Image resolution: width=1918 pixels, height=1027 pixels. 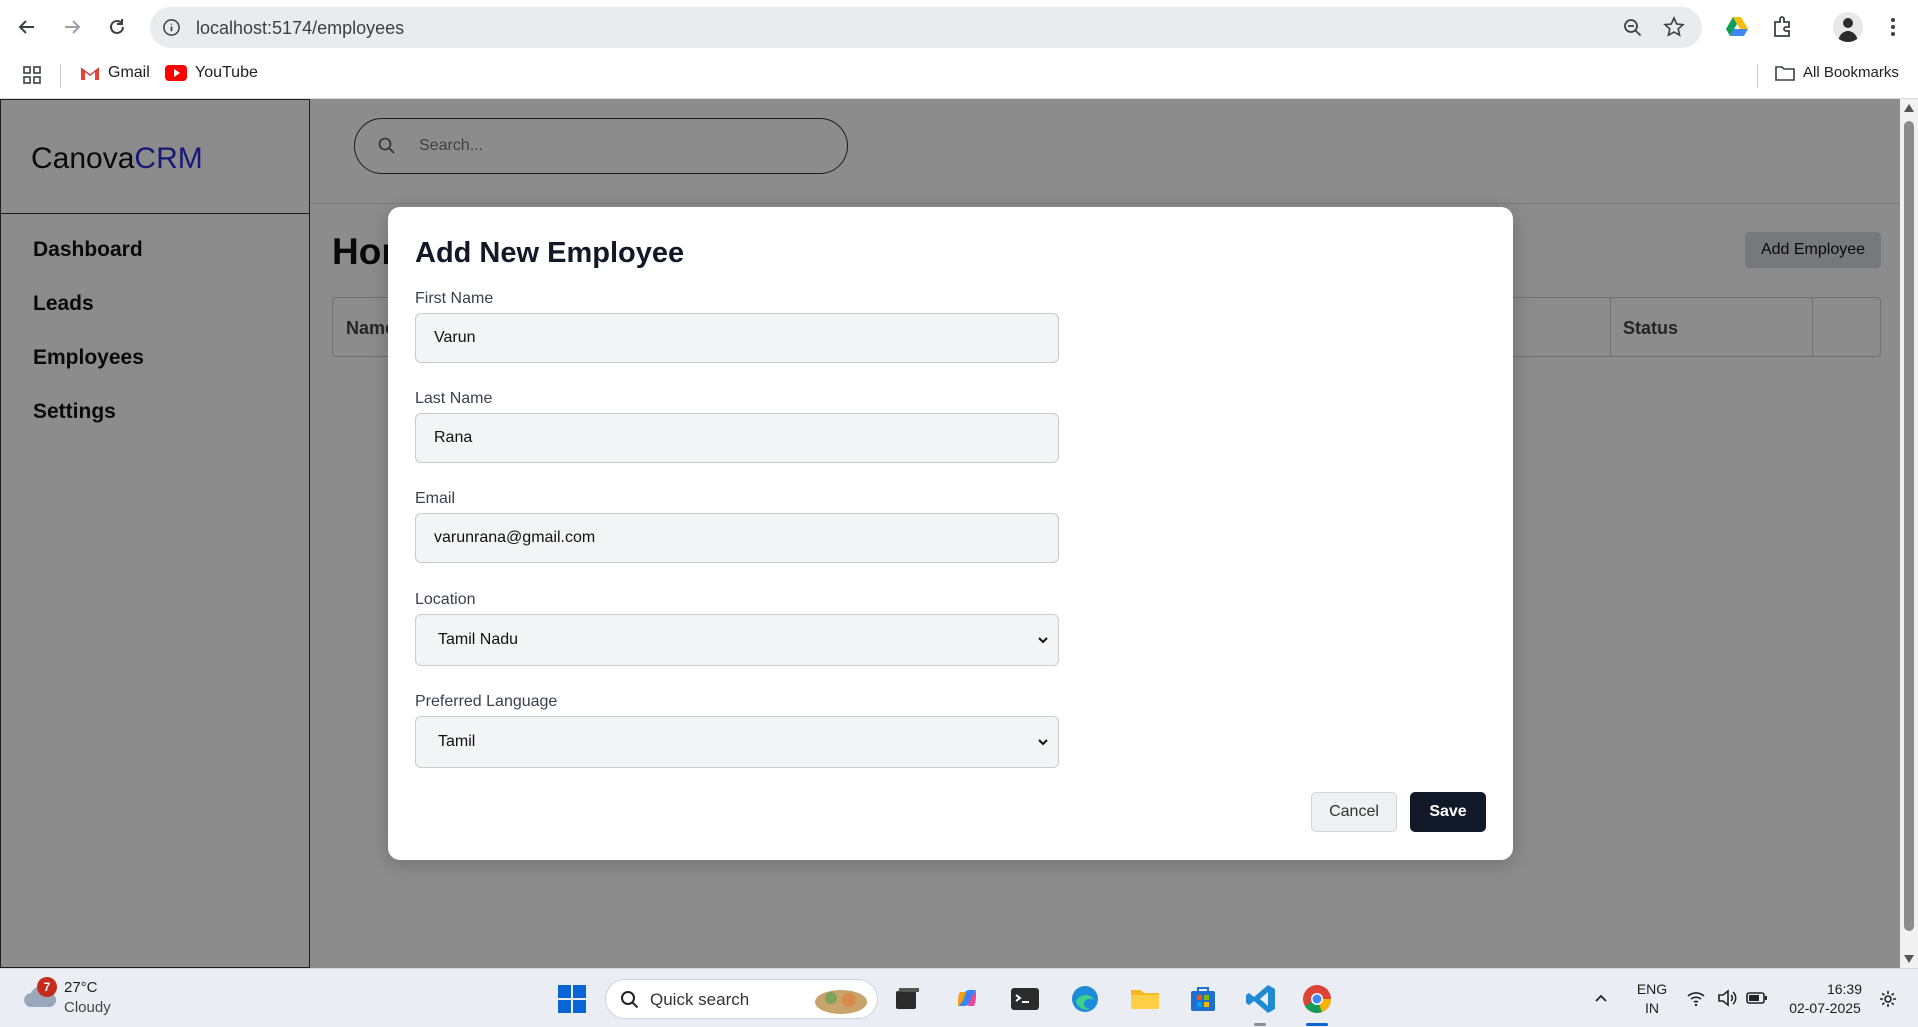 I want to click on first-name-label: First Name, so click(x=454, y=298).